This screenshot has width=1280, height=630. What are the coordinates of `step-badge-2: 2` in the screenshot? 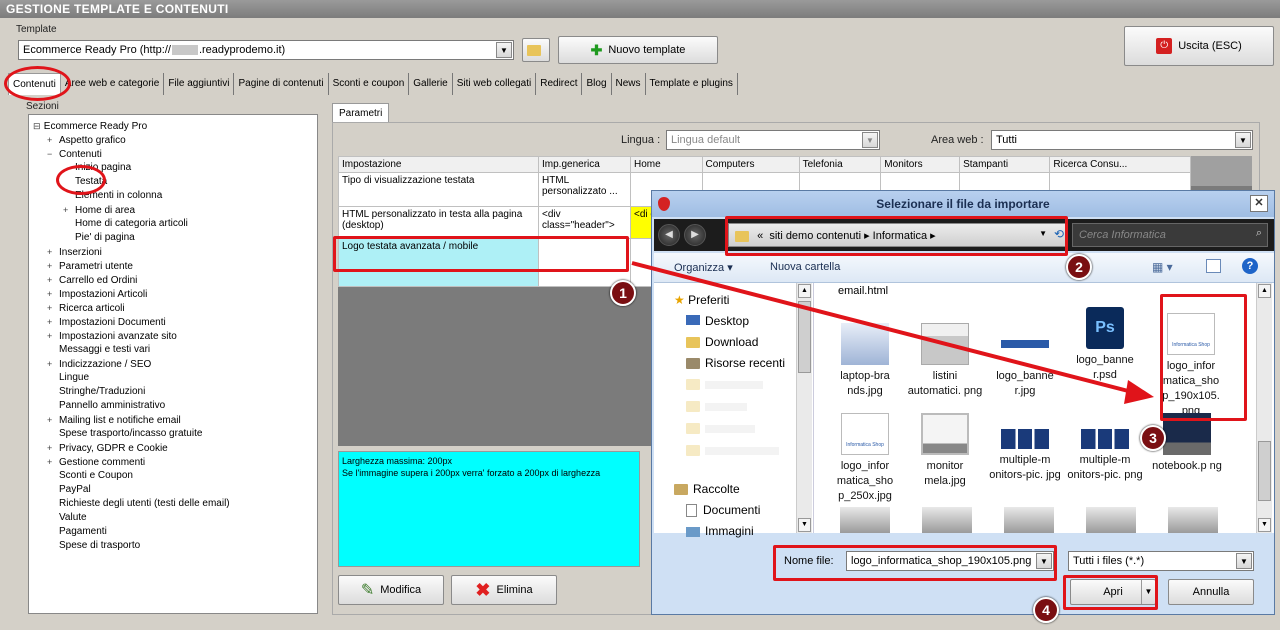 It's located at (1079, 267).